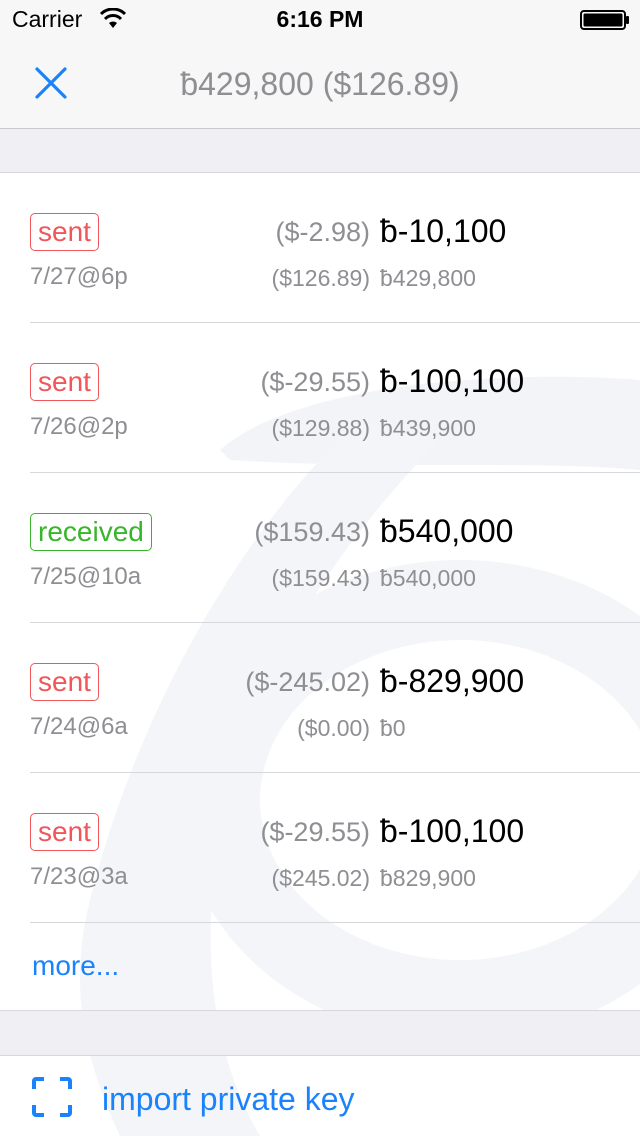 This screenshot has width=640, height=1136. Describe the element at coordinates (320, 578) in the screenshot. I see `balance-fiat: ($159.43)` at that location.